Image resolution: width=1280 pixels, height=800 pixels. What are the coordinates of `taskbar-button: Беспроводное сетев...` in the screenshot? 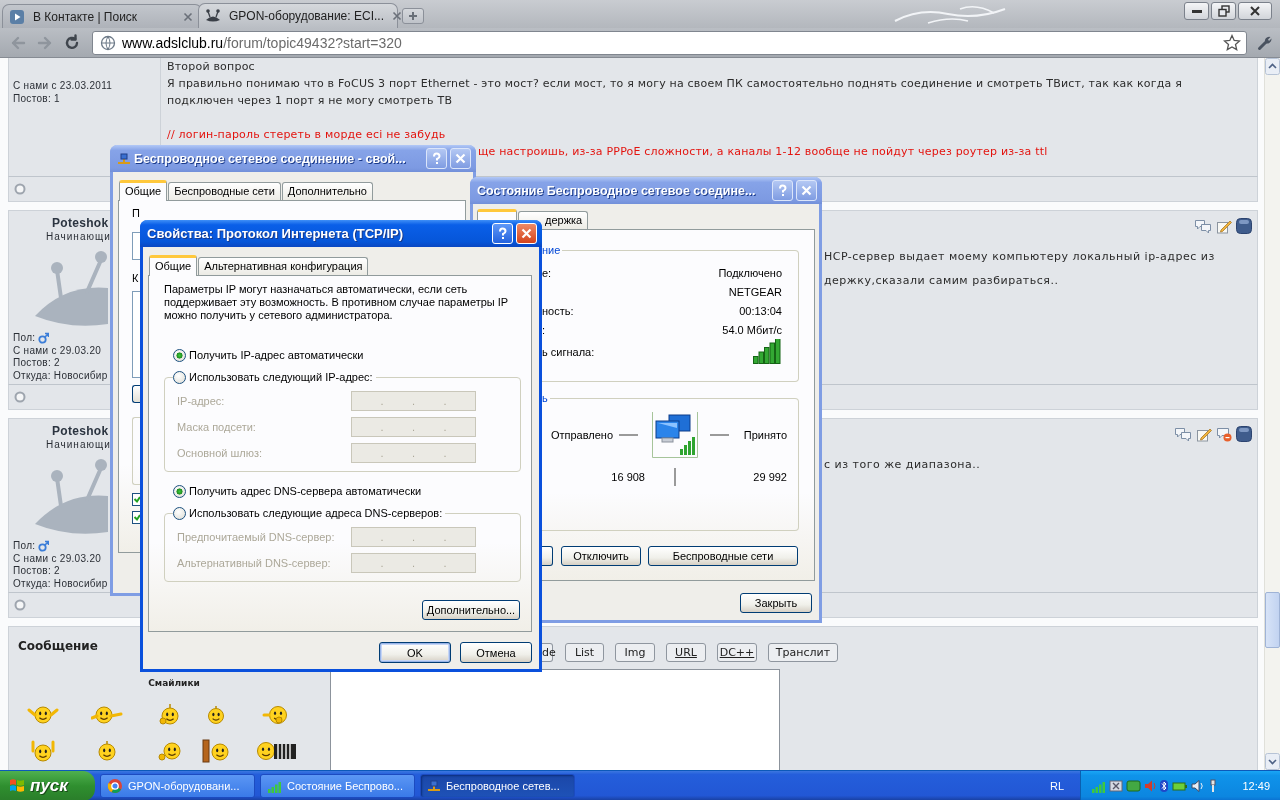 It's located at (497, 785).